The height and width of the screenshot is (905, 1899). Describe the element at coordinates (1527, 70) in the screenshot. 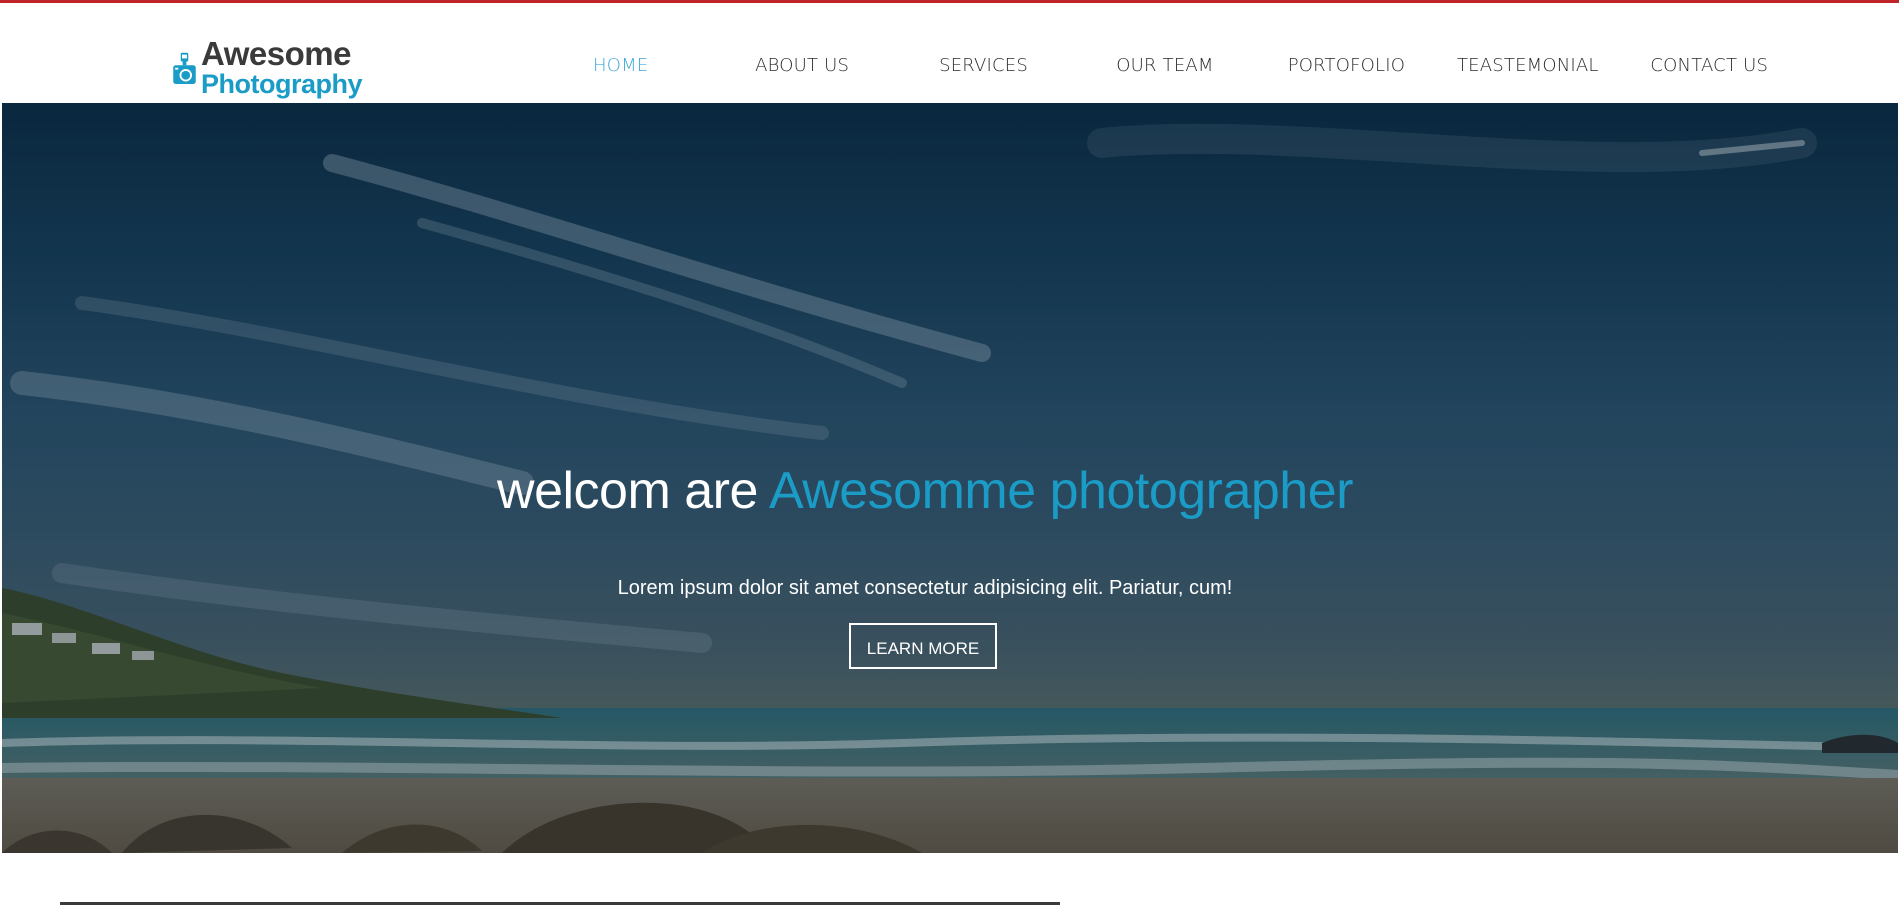

I see `nav-item-testimonial: TEASTEMONIAL` at that location.